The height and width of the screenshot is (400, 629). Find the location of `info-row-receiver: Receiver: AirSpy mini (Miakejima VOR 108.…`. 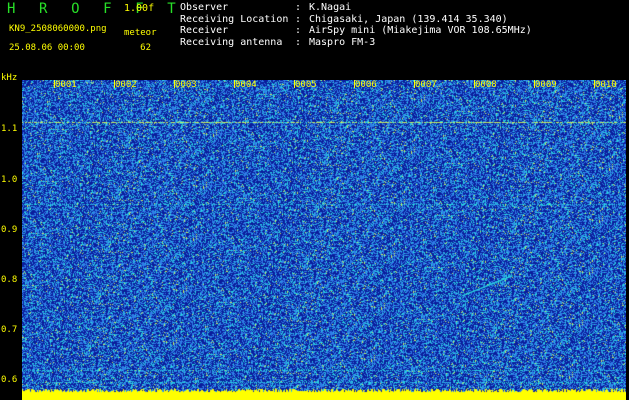

info-row-receiver: Receiver: AirSpy mini (Miakejima VOR 108.… is located at coordinates (356, 31).